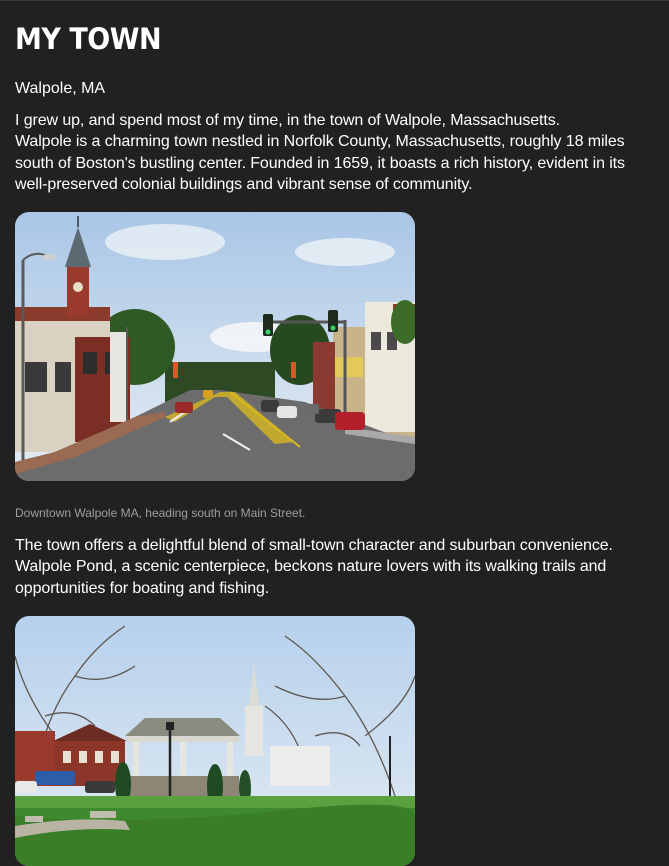  What do you see at coordinates (88, 40) in the screenshot?
I see `page-title: MY TOWN` at bounding box center [88, 40].